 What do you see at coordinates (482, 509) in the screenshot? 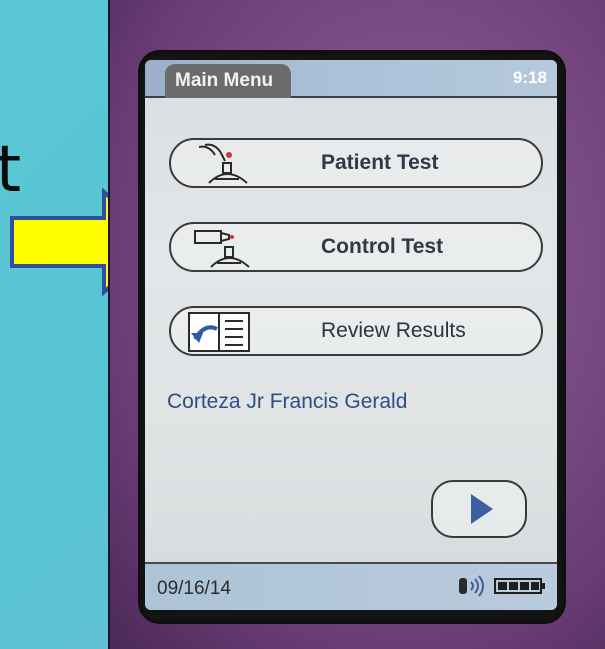
I see `play-arrow-icon` at bounding box center [482, 509].